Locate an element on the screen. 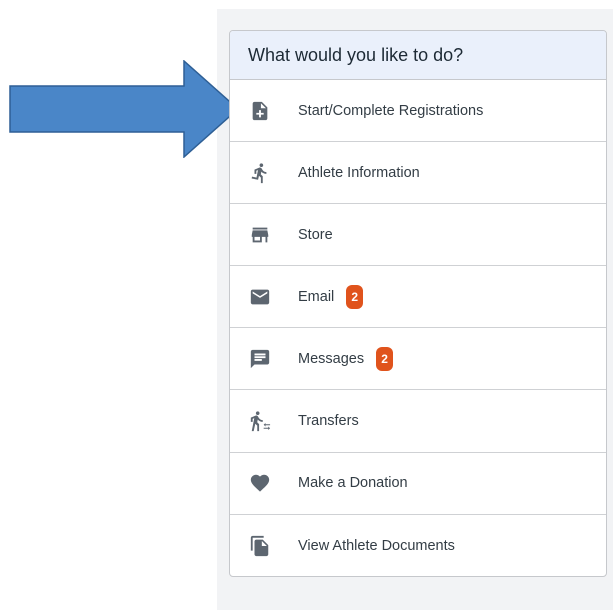 This screenshot has width=613, height=610. menu-item-label: Email is located at coordinates (316, 296).